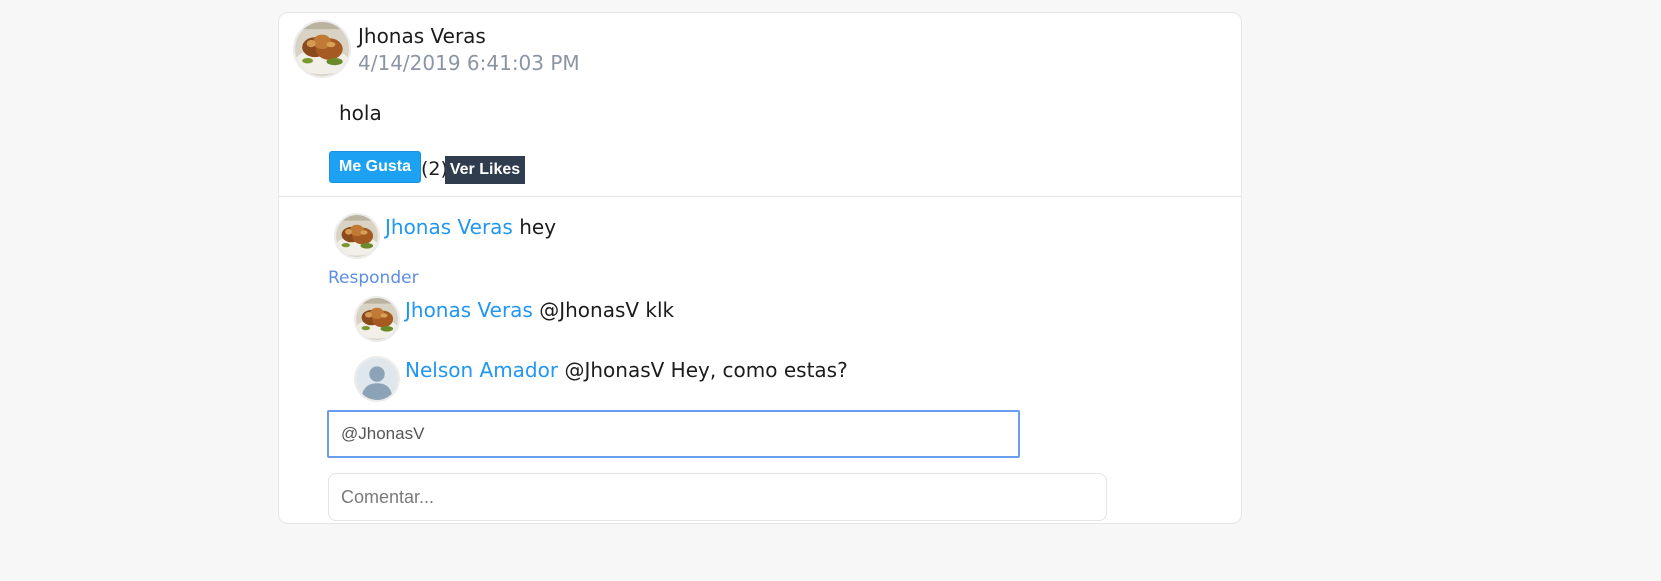 This screenshot has height=581, width=1661. What do you see at coordinates (373, 278) in the screenshot?
I see `reply-link: Responder` at bounding box center [373, 278].